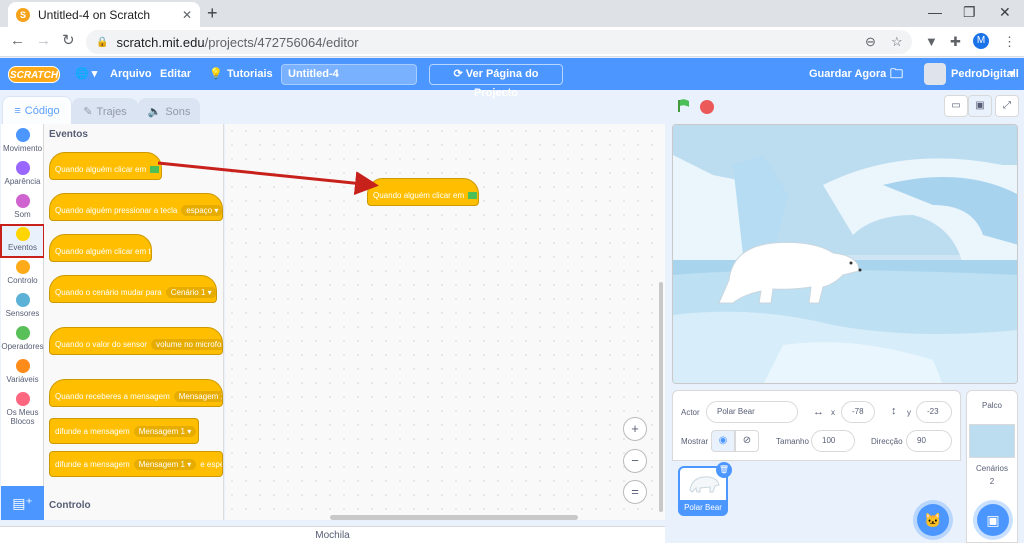 Image resolution: width=1024 pixels, height=543 pixels. Describe the element at coordinates (454, 517) in the screenshot. I see `horizontal-scrollbar` at that location.